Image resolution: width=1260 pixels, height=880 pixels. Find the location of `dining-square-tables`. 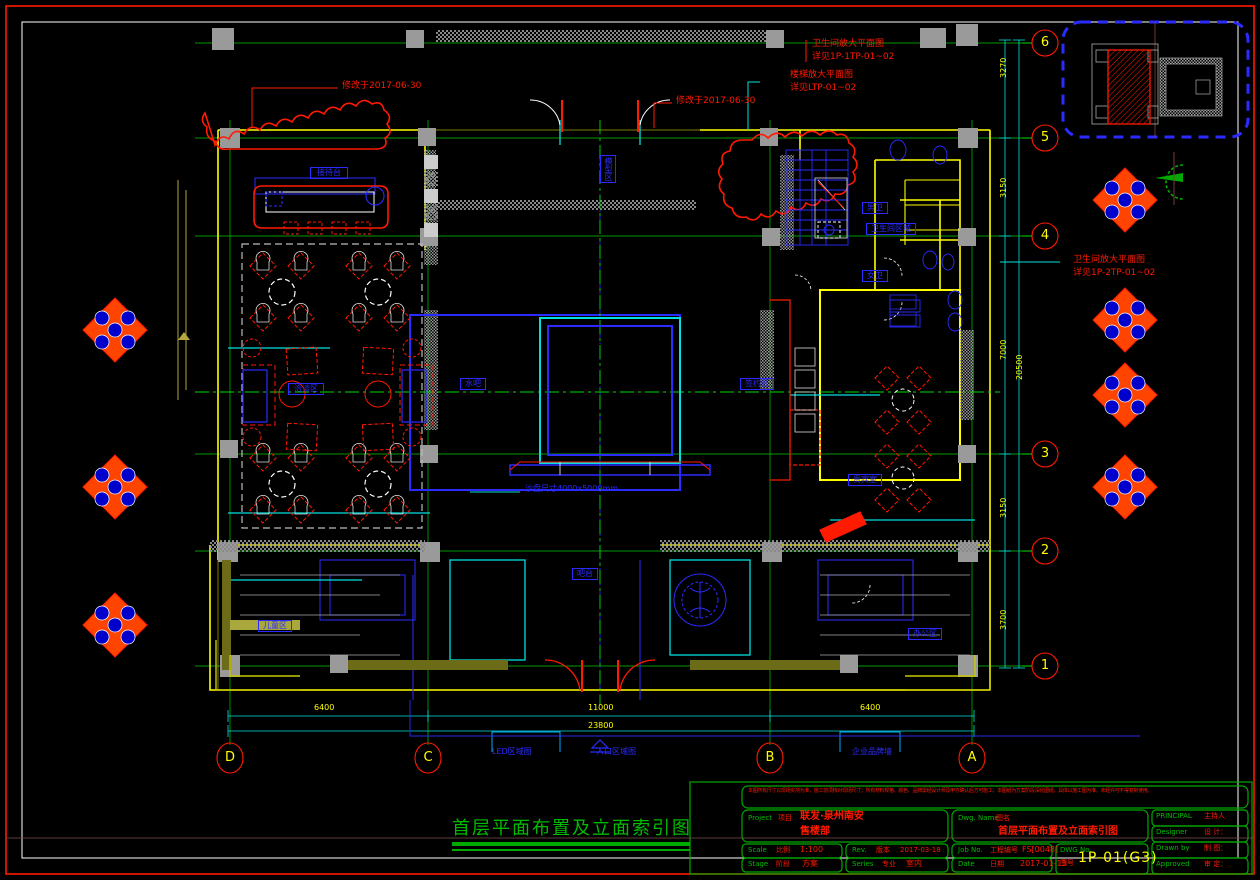

dining-square-tables is located at coordinates (337, 395).